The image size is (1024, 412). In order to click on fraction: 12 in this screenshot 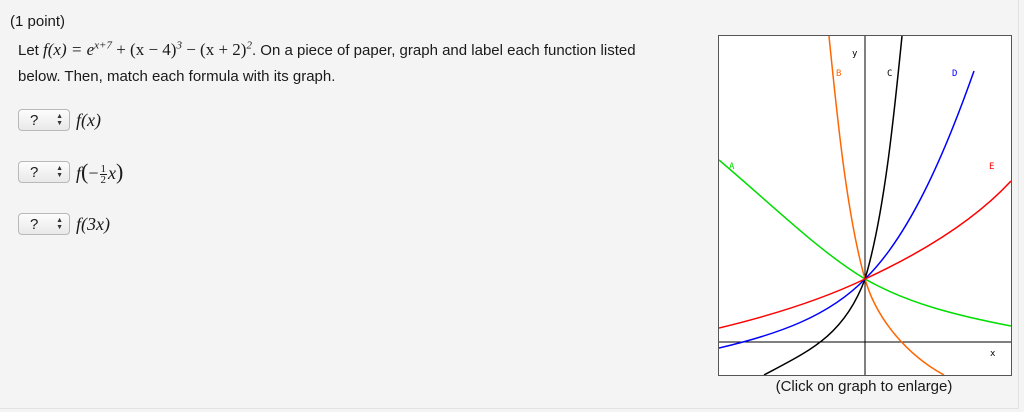, I will do `click(103, 175)`.